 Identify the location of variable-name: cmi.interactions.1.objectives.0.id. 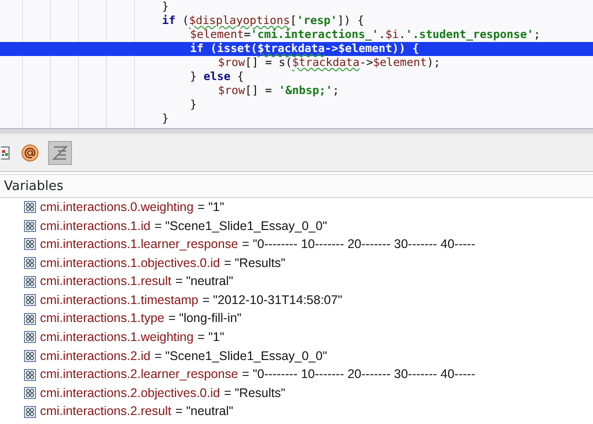
(130, 263).